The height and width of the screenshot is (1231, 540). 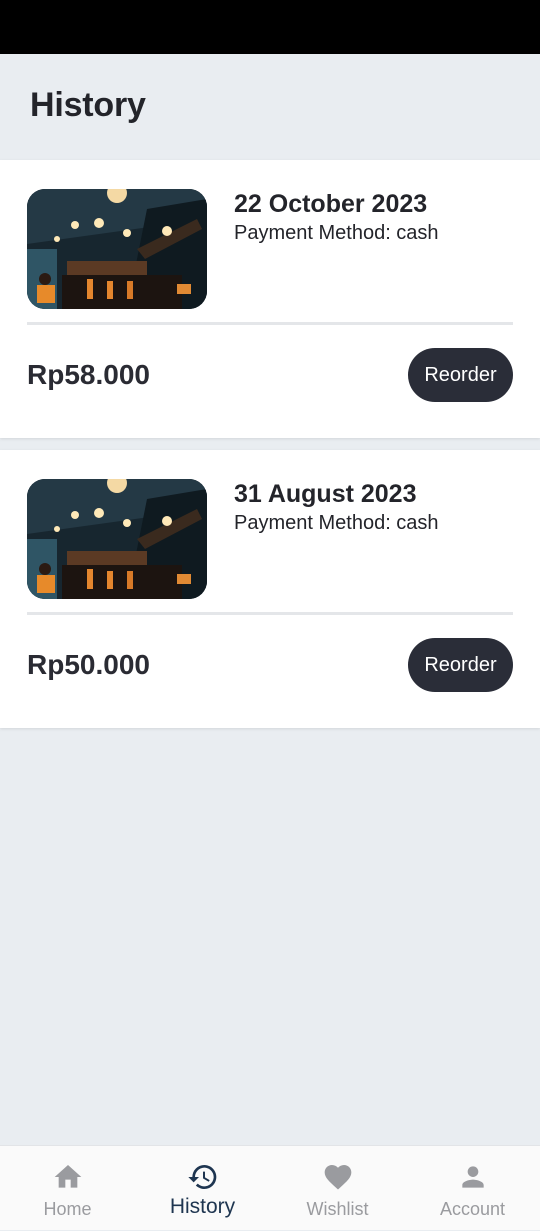 I want to click on nav-item-wishlist: Wishlist, so click(x=337, y=1188).